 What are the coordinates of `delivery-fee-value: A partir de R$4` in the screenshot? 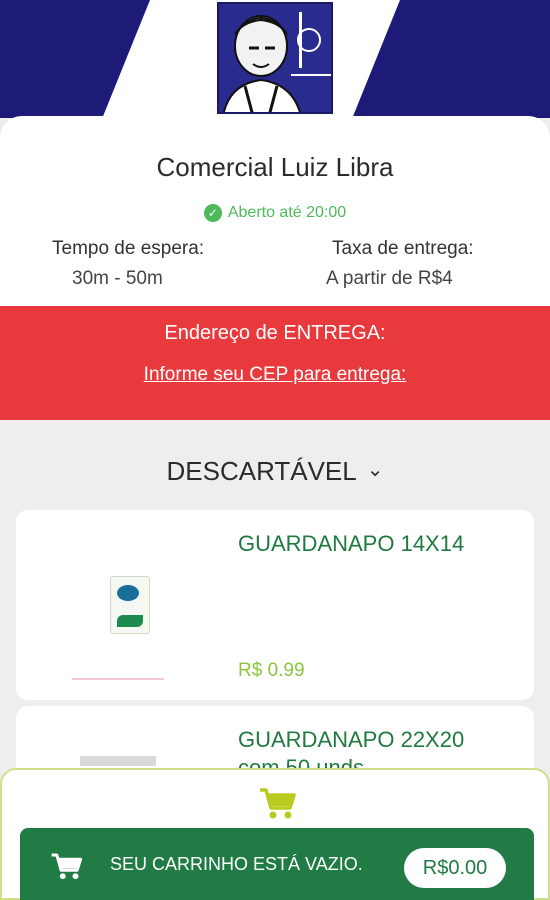 It's located at (389, 278).